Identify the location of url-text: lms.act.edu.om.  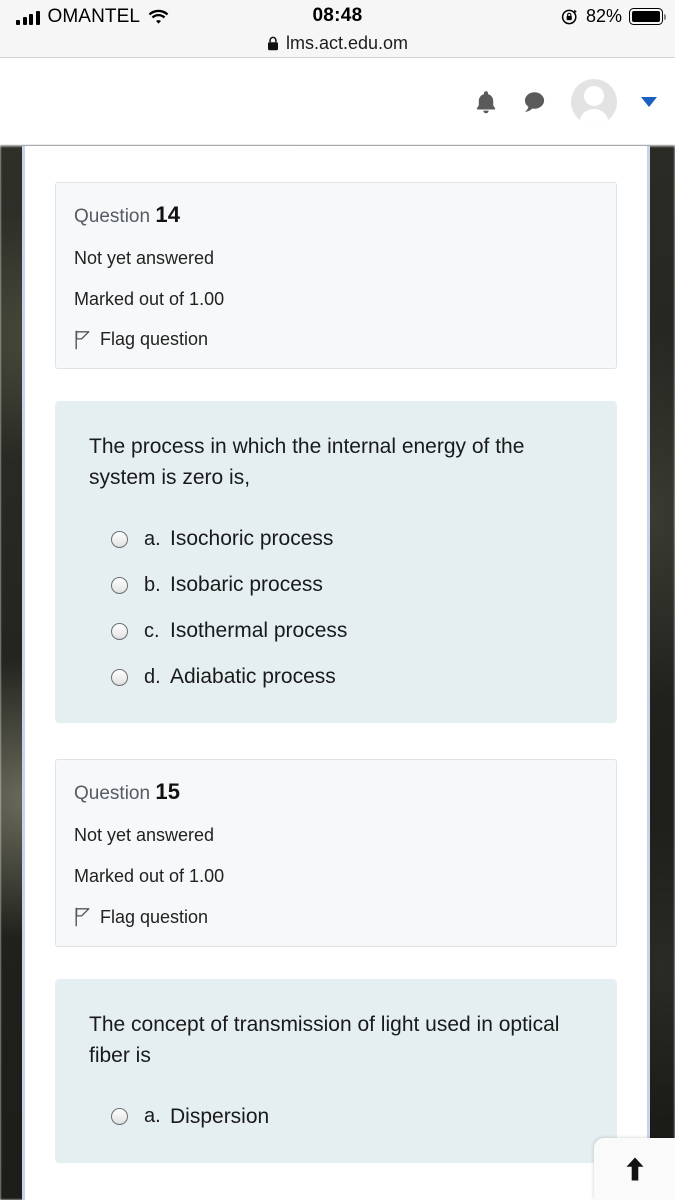
(347, 42).